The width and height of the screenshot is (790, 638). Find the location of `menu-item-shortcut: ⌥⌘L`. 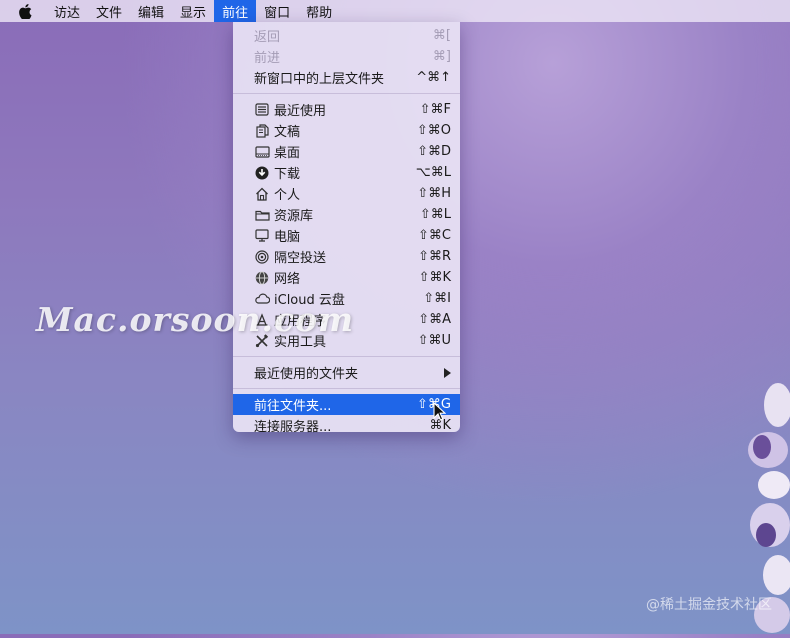

menu-item-shortcut: ⌥⌘L is located at coordinates (433, 172).